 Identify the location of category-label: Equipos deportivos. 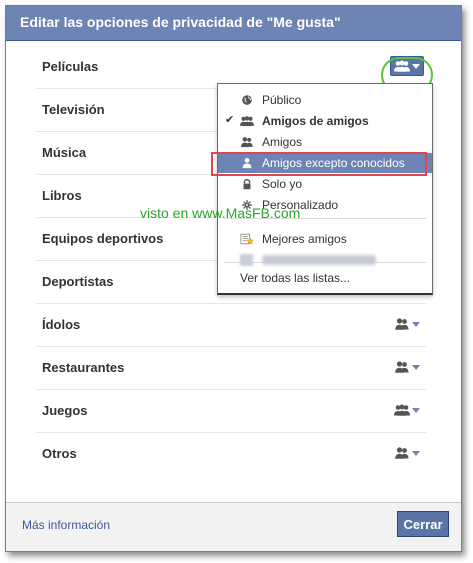
(103, 238).